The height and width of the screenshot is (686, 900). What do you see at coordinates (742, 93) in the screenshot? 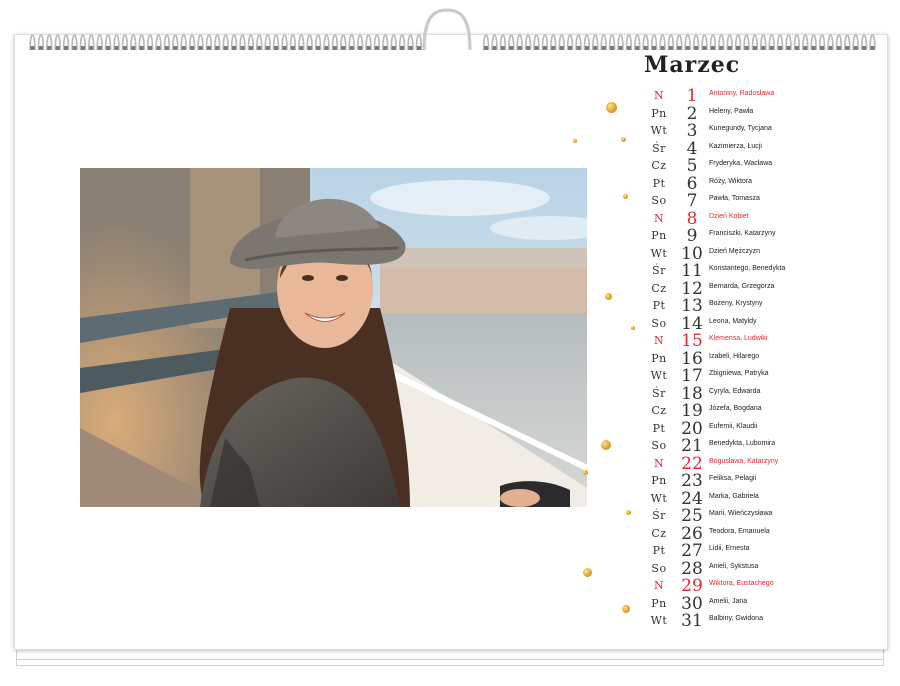
I see `name-day: Antoniny, Radosława` at bounding box center [742, 93].